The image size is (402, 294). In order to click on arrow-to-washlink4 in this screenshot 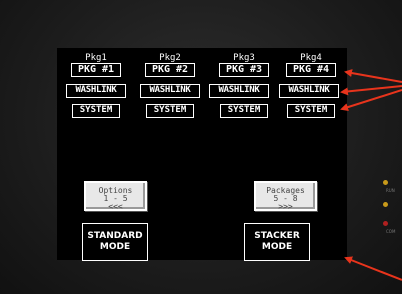, I will do `click(371, 90)`.